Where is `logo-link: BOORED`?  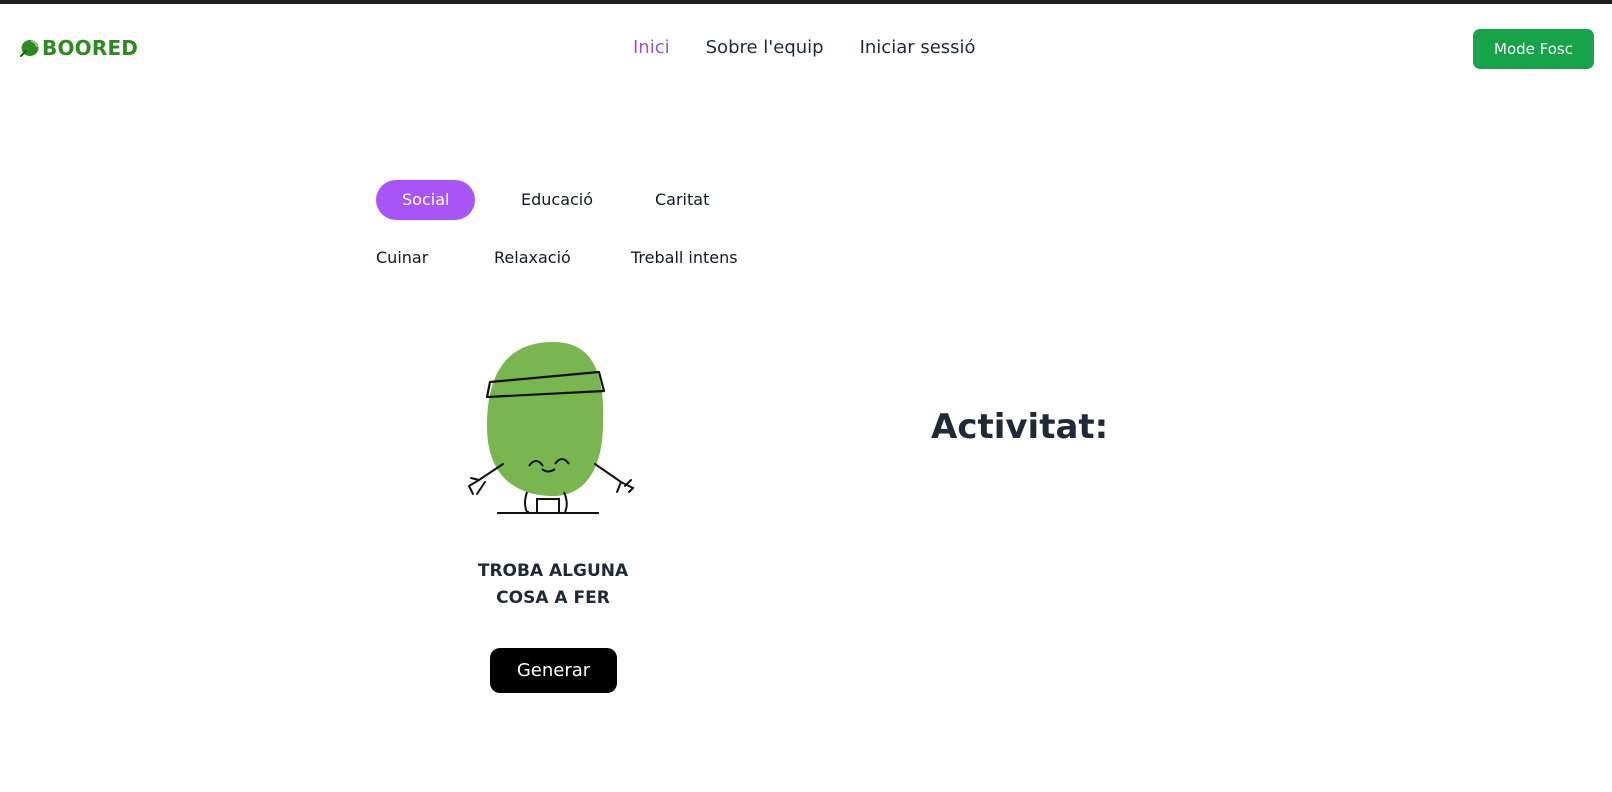 logo-link: BOORED is located at coordinates (78, 48).